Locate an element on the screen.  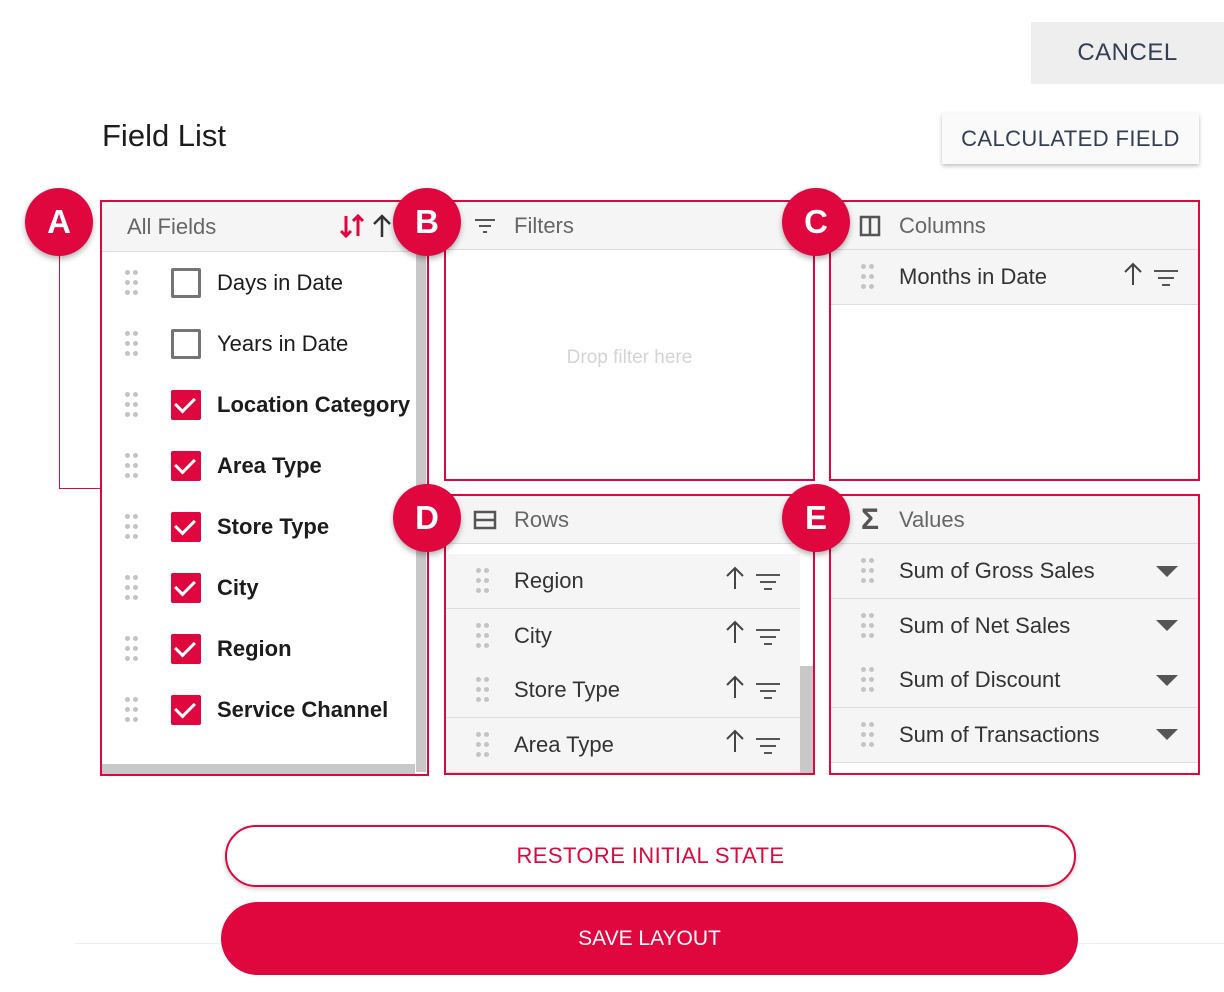
row-pill-label: City is located at coordinates (533, 635).